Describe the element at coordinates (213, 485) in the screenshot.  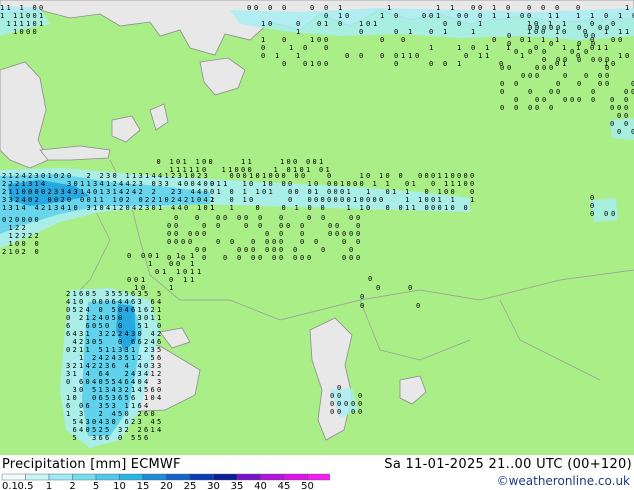
I see `scale-label: 30` at that location.